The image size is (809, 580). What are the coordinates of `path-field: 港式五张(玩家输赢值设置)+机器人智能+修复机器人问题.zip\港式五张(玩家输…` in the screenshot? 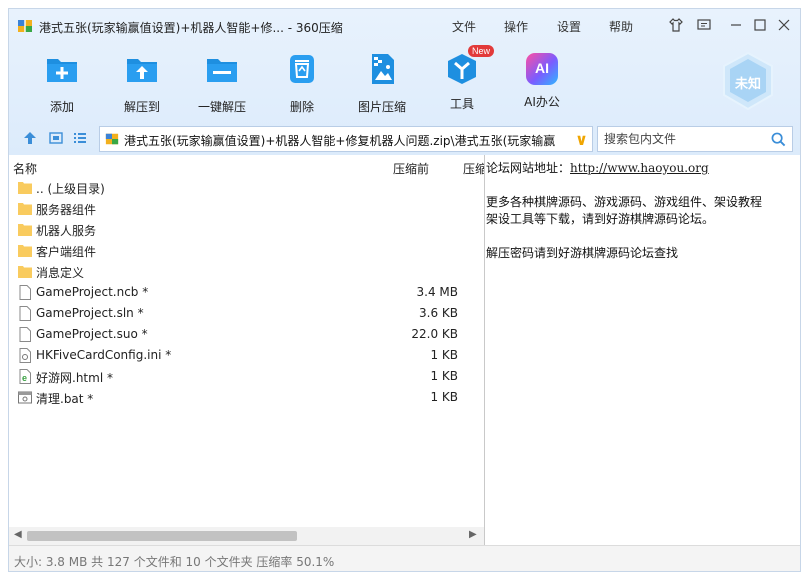 It's located at (346, 139).